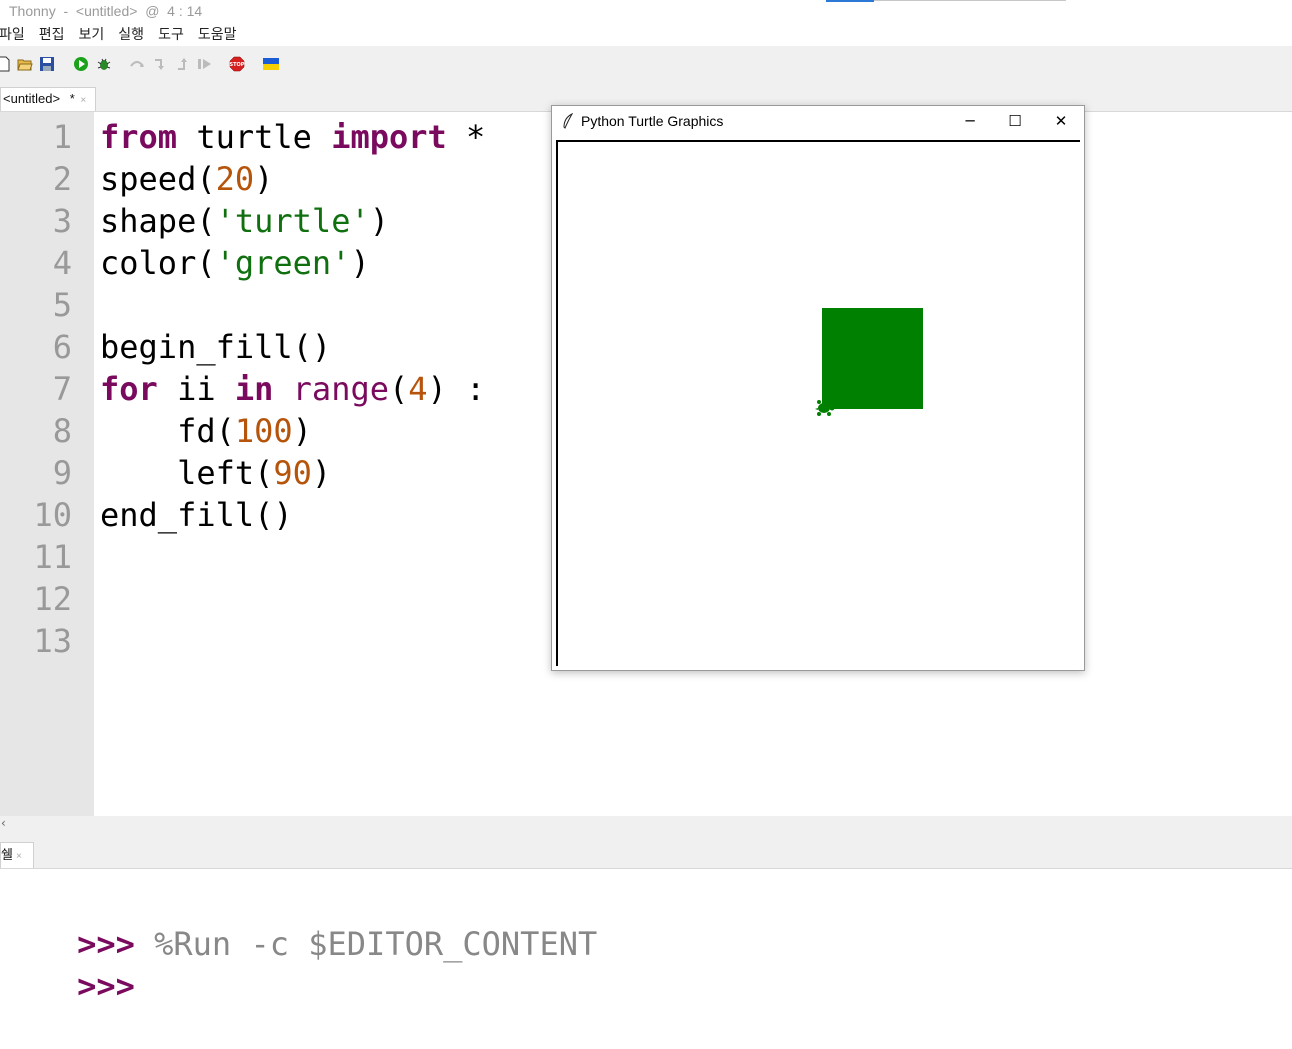 This screenshot has height=1049, width=1292. Describe the element at coordinates (568, 121) in the screenshot. I see `feather-icon` at that location.